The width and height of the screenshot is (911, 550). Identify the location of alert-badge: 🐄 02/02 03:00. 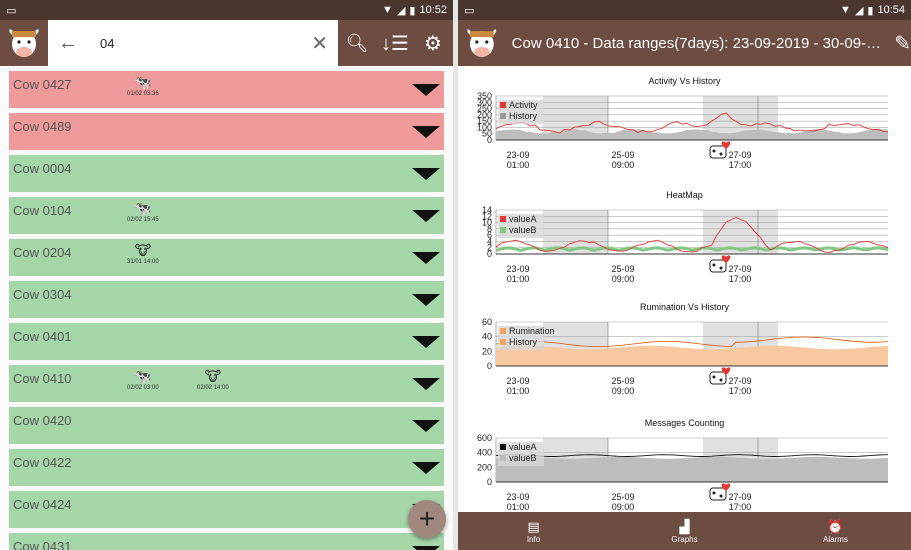
(143, 379).